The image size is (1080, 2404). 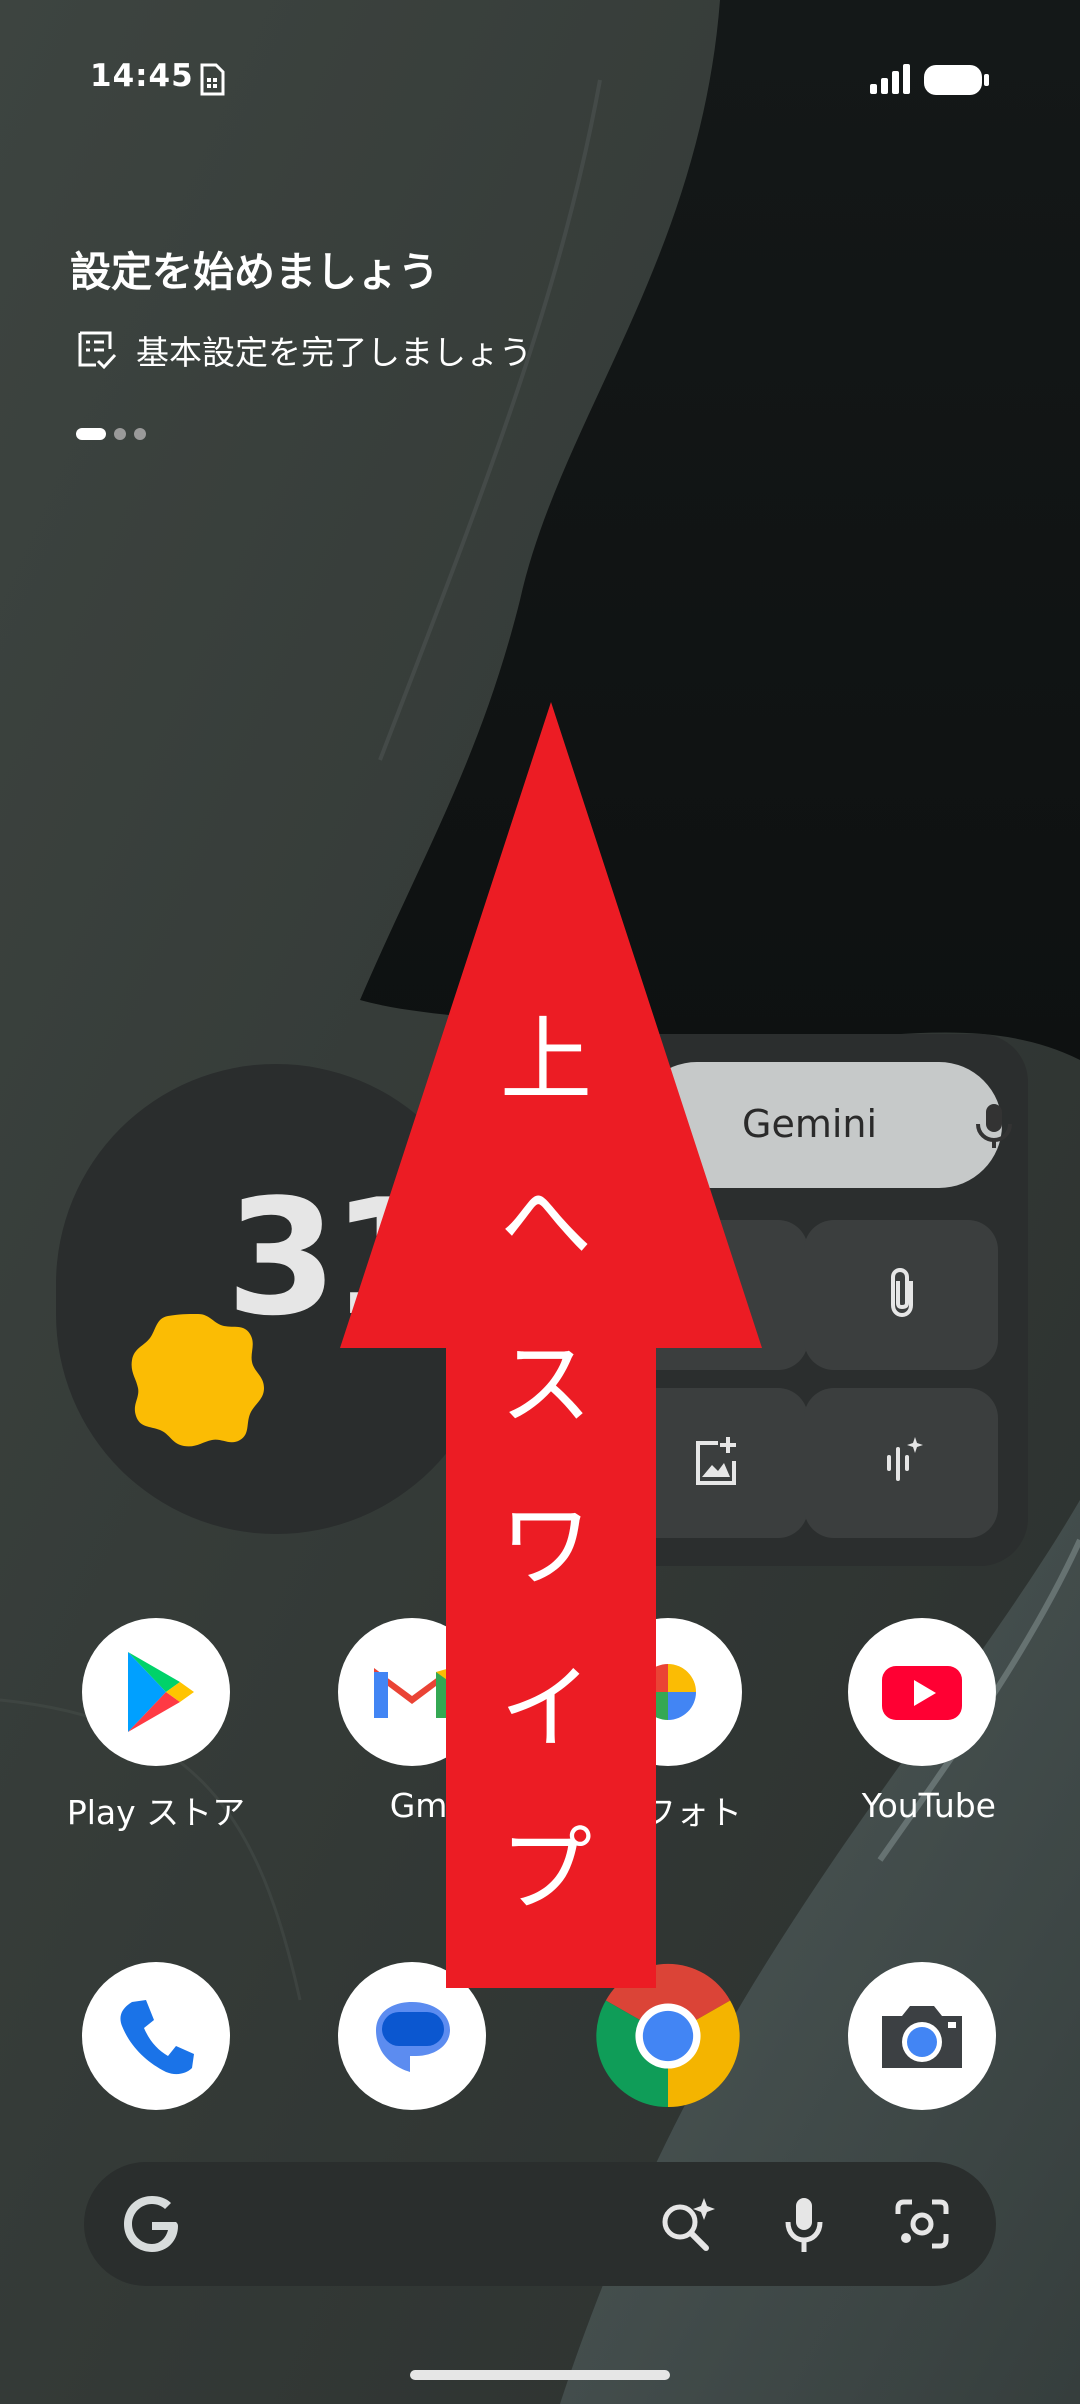 I want to click on voice-search-icon, so click(x=804, y=2225).